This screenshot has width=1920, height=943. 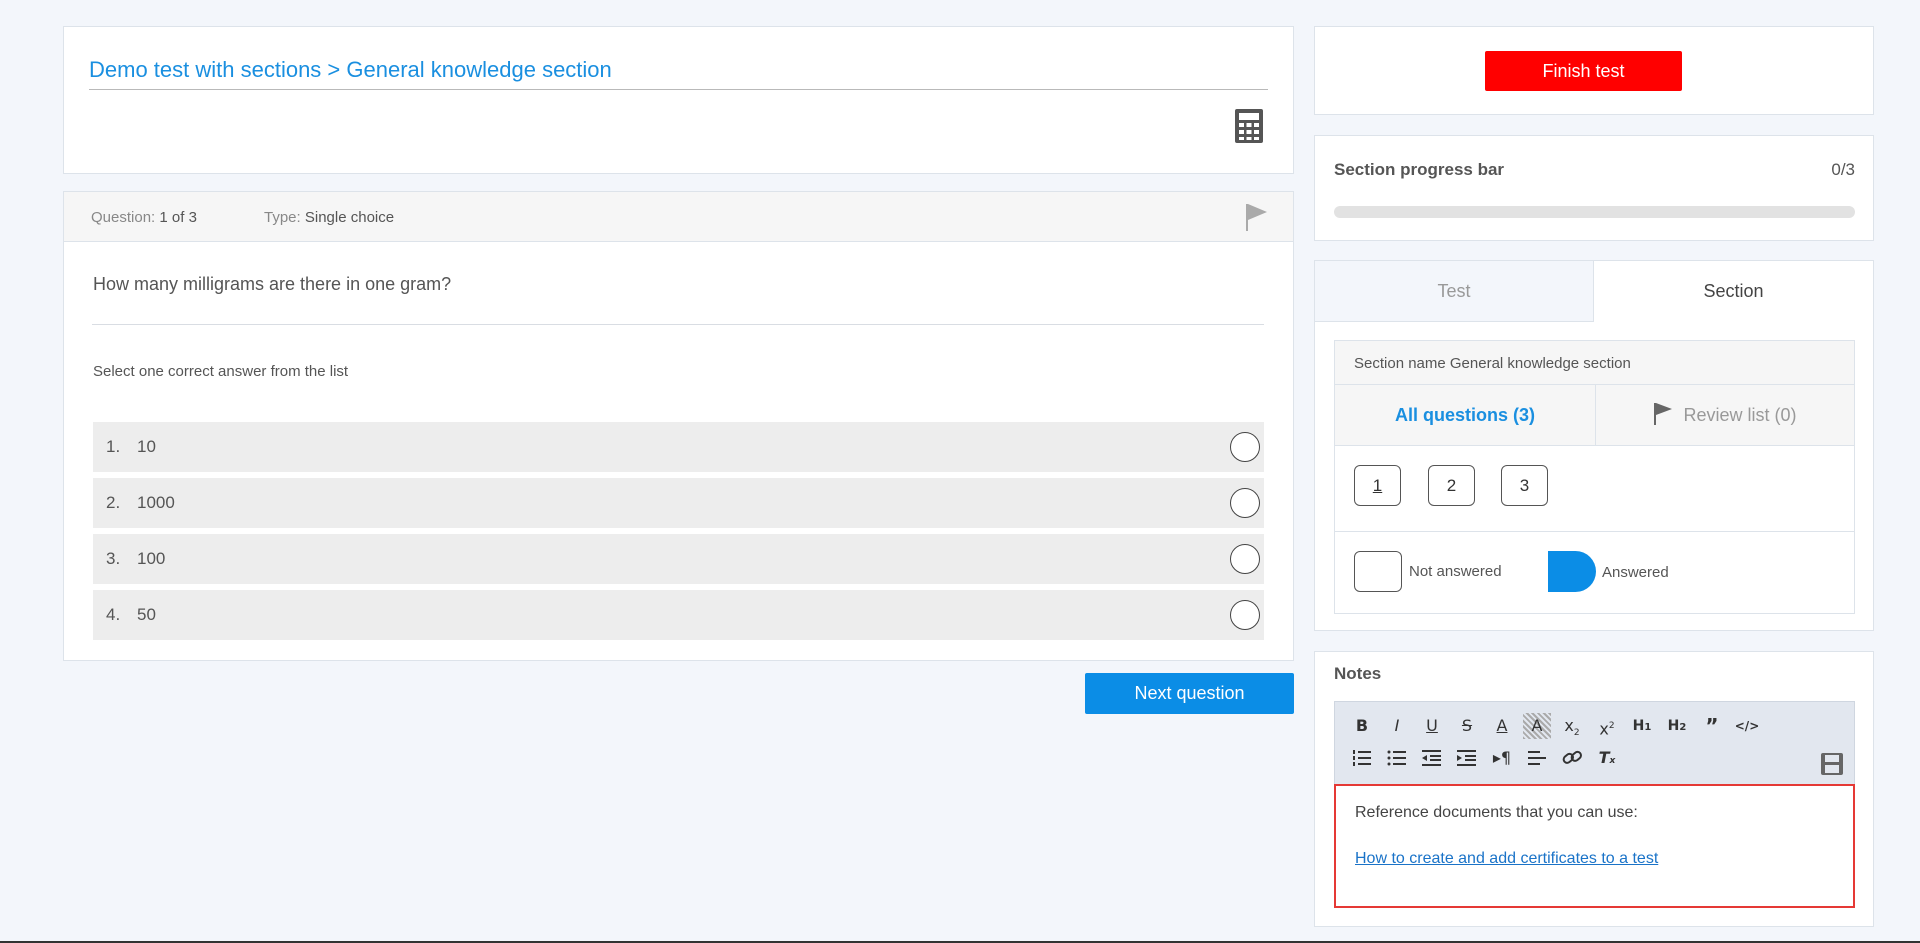 What do you see at coordinates (678, 217) in the screenshot?
I see `question-header: Question: 1 of 3 Type: Single choice` at bounding box center [678, 217].